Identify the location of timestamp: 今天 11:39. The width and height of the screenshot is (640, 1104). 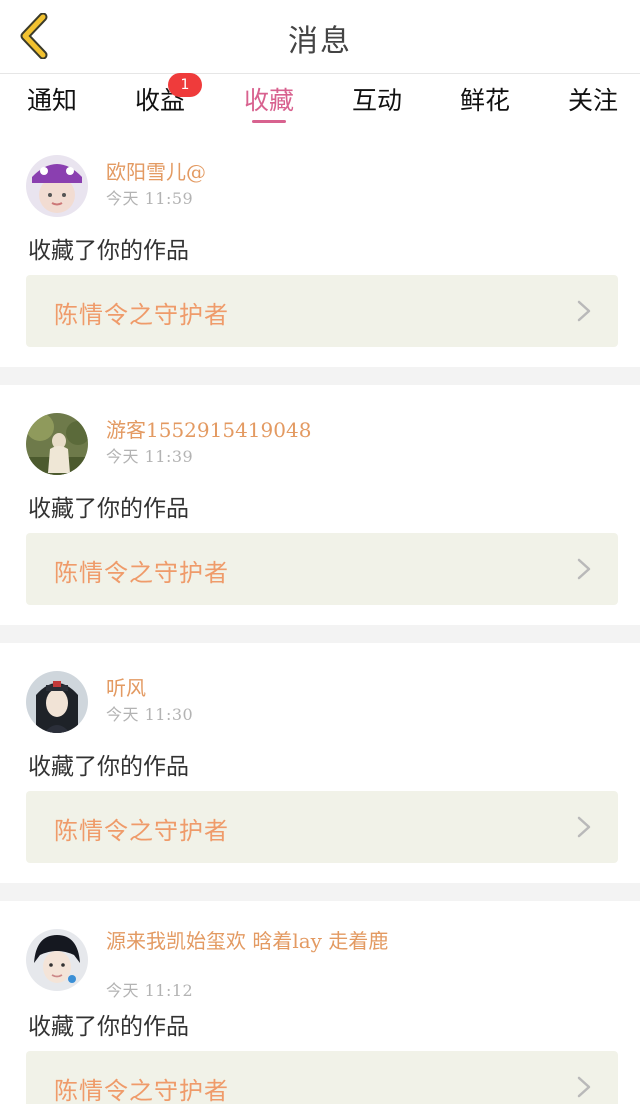
(150, 456).